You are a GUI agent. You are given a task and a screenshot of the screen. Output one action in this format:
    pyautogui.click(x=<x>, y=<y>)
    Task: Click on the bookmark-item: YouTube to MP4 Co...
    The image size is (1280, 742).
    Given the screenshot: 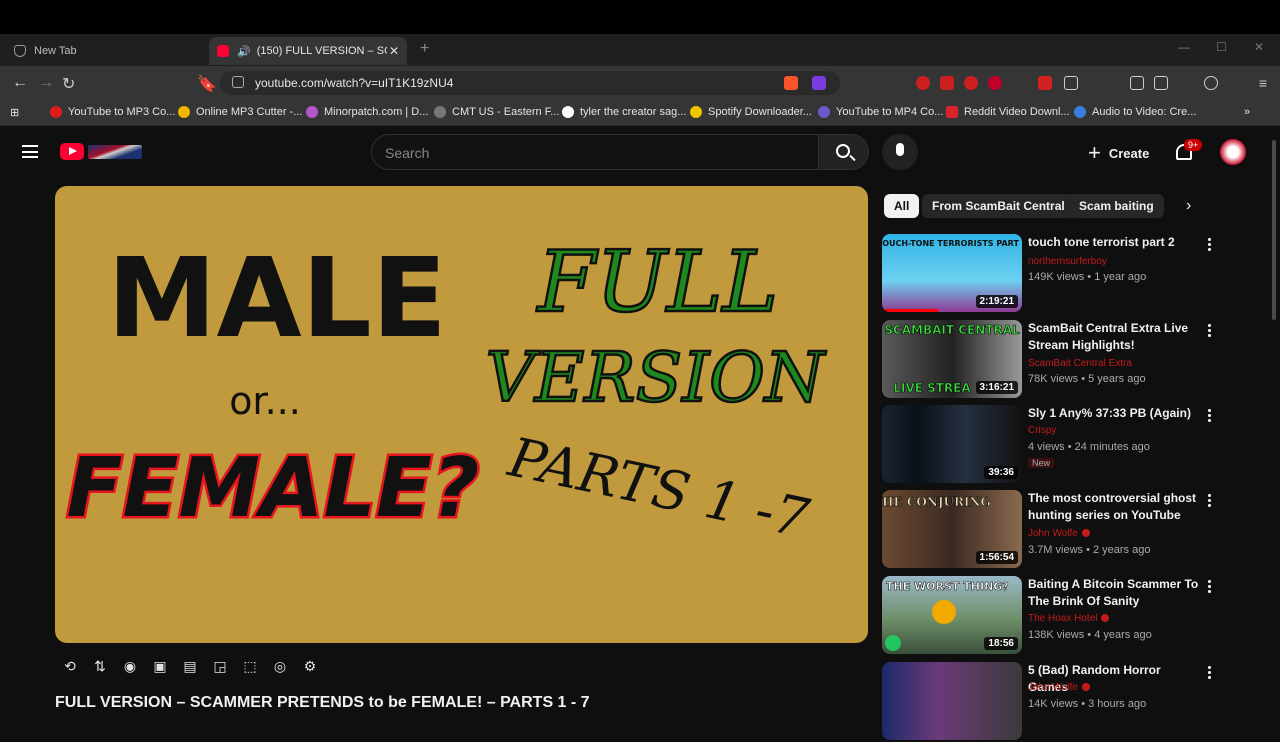 What is the action you would take?
    pyautogui.click(x=880, y=112)
    